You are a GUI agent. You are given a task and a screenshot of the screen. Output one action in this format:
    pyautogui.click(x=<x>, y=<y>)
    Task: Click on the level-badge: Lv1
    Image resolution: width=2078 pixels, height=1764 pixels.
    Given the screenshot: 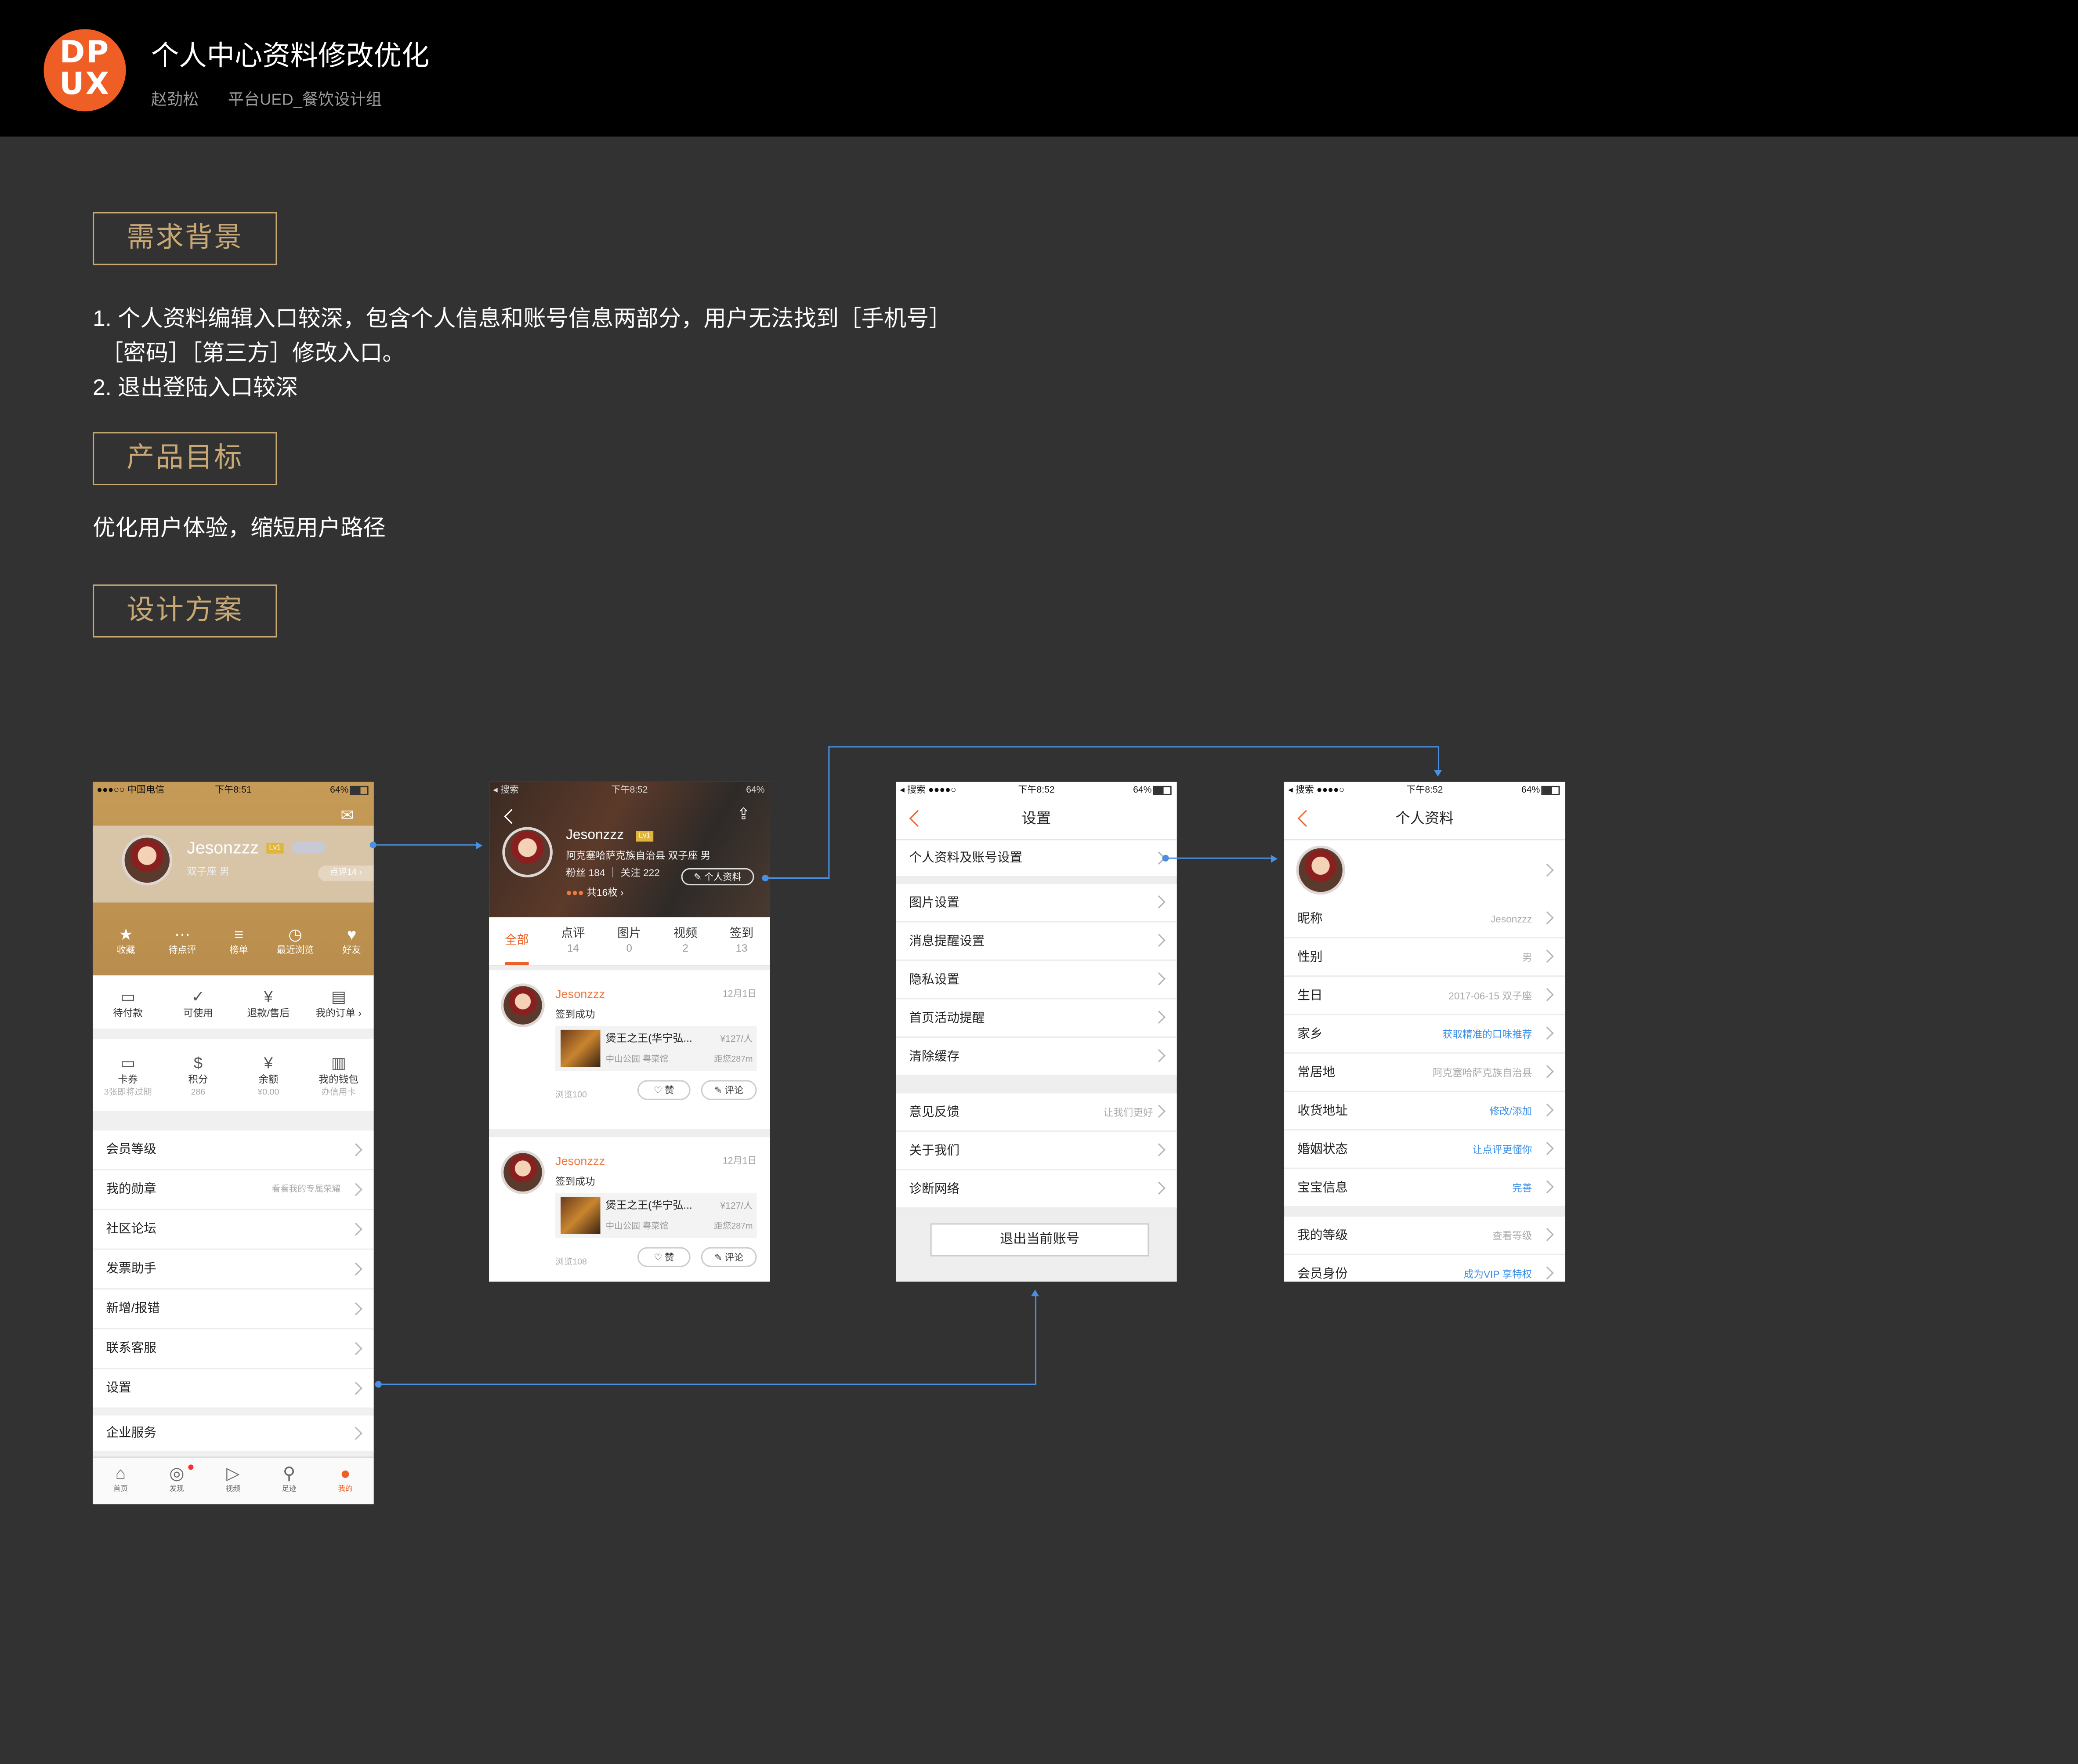 What is the action you would take?
    pyautogui.click(x=275, y=848)
    